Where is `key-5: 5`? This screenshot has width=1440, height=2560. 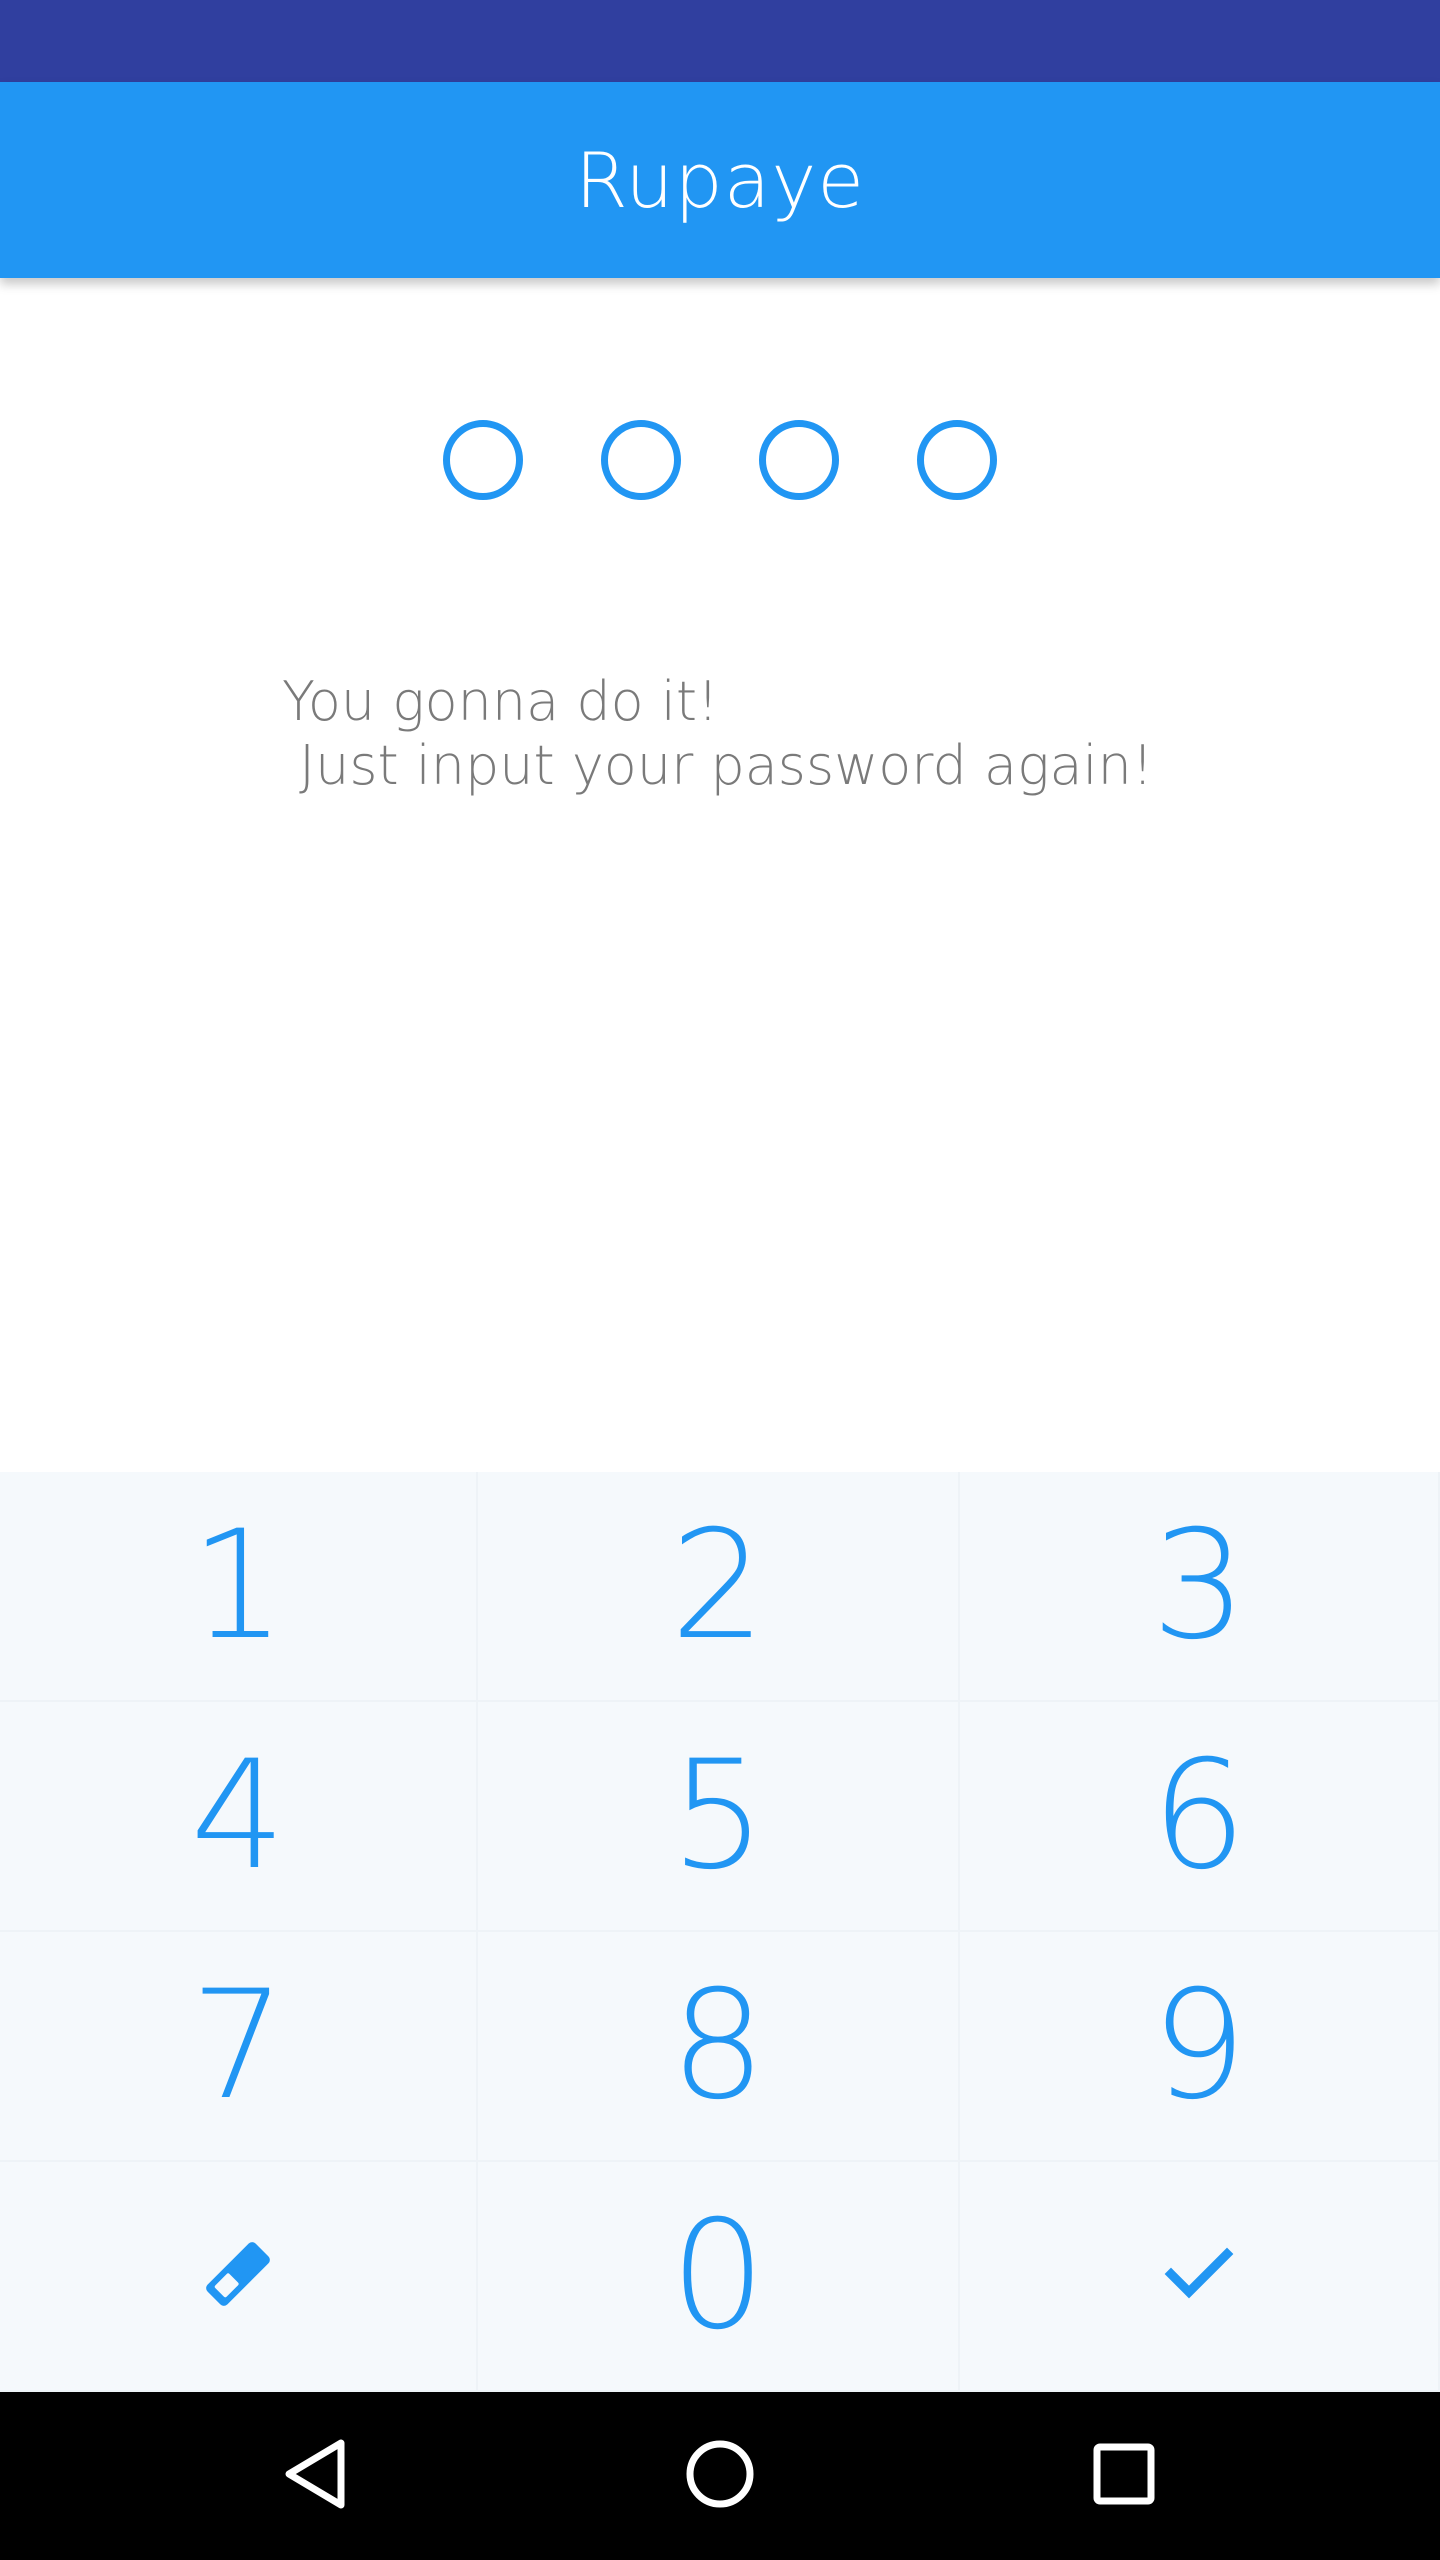 key-5: 5 is located at coordinates (719, 1817).